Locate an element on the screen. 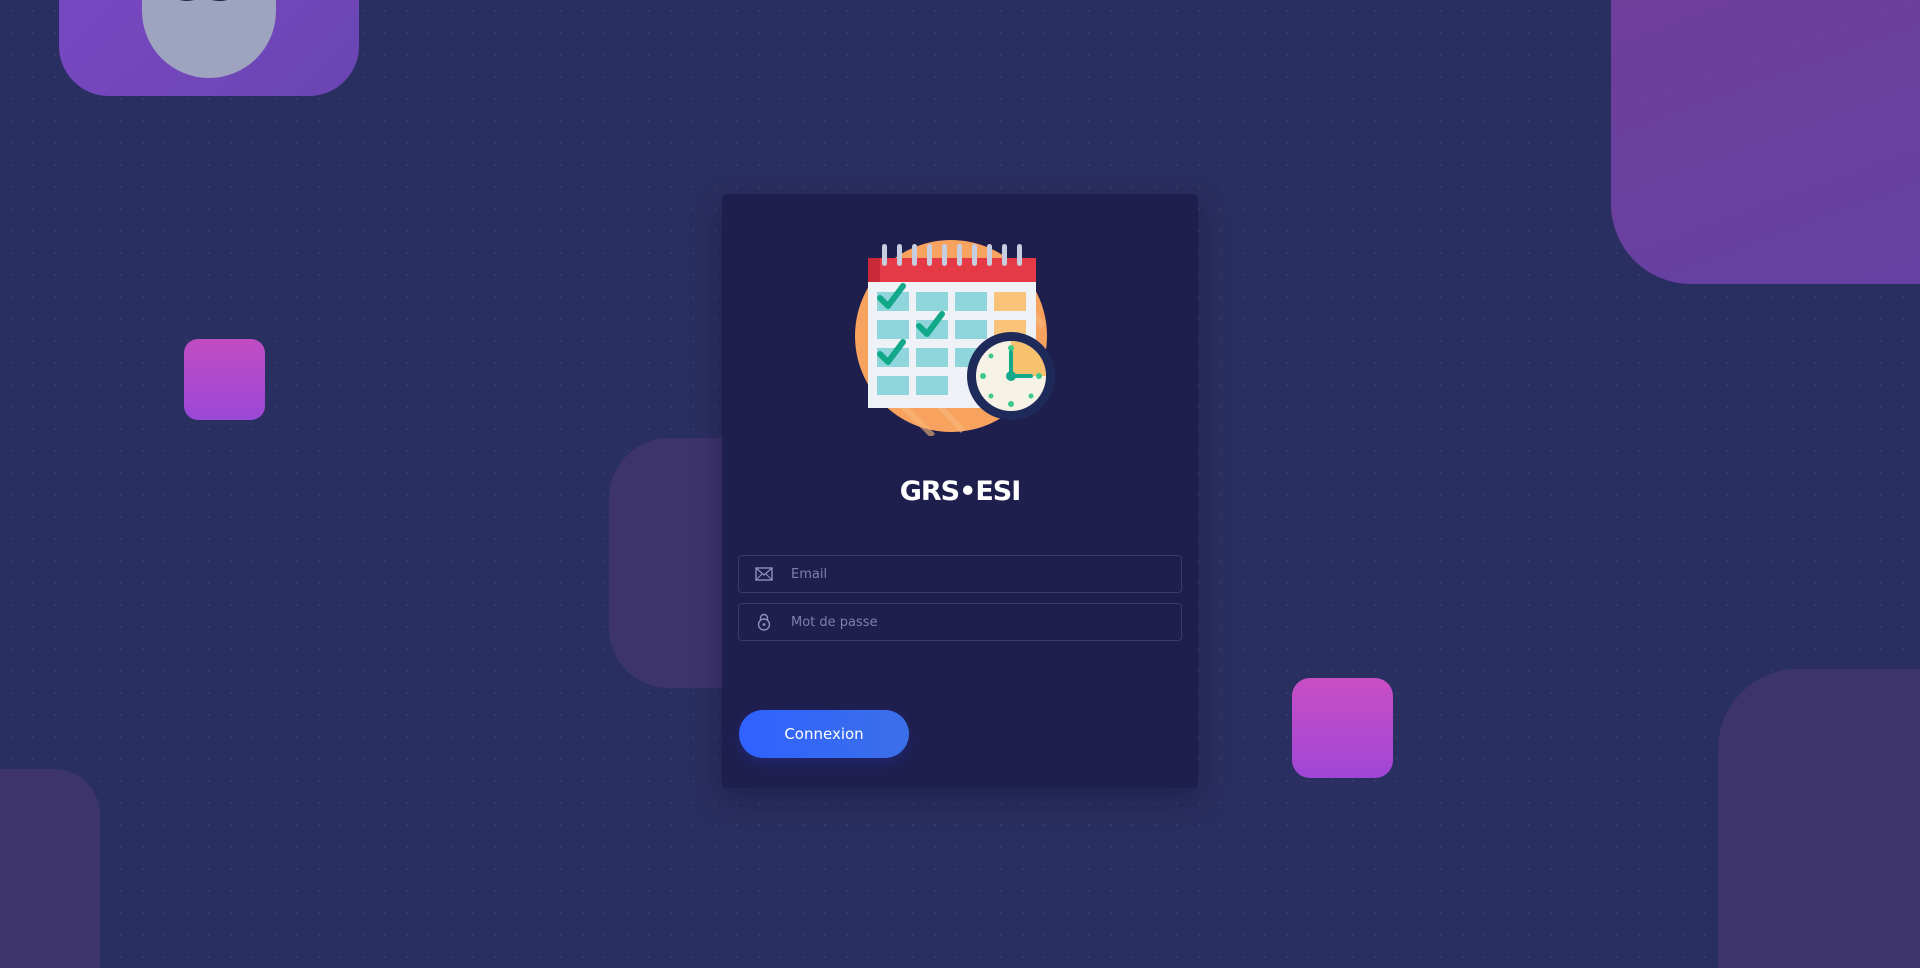 The height and width of the screenshot is (968, 1920). decorative-square-right is located at coordinates (1342, 728).